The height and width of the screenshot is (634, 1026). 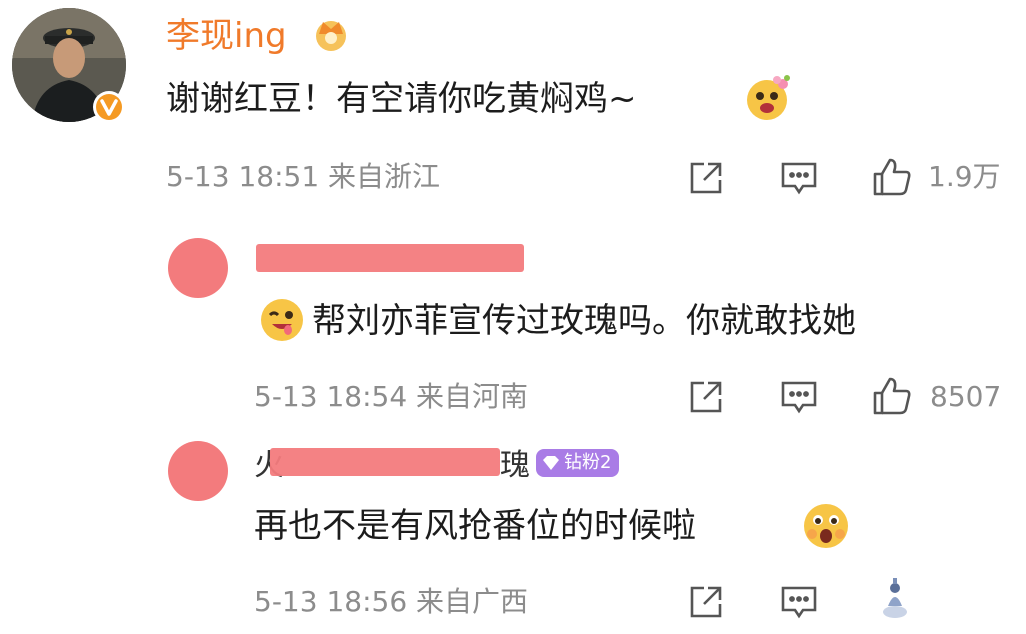 What do you see at coordinates (401, 99) in the screenshot?
I see `comment-text: 谢谢红豆！有空请你吃黄焖鸡~` at bounding box center [401, 99].